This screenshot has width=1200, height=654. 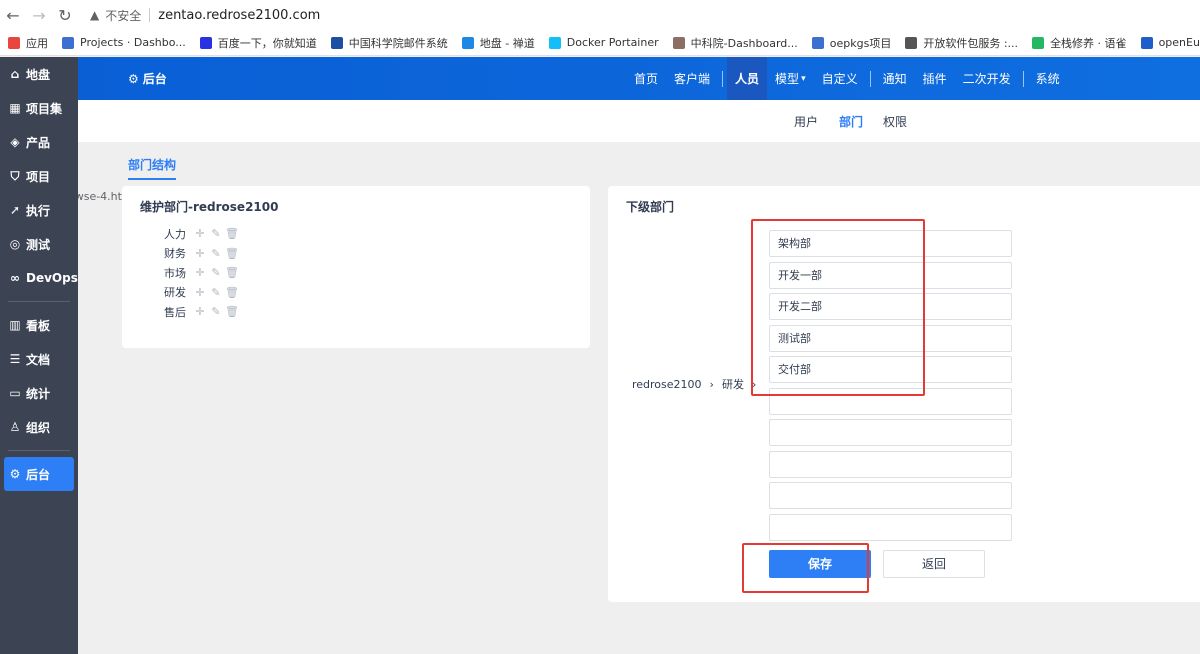 What do you see at coordinates (171, 253) in the screenshot?
I see `dept-name: 财务` at bounding box center [171, 253].